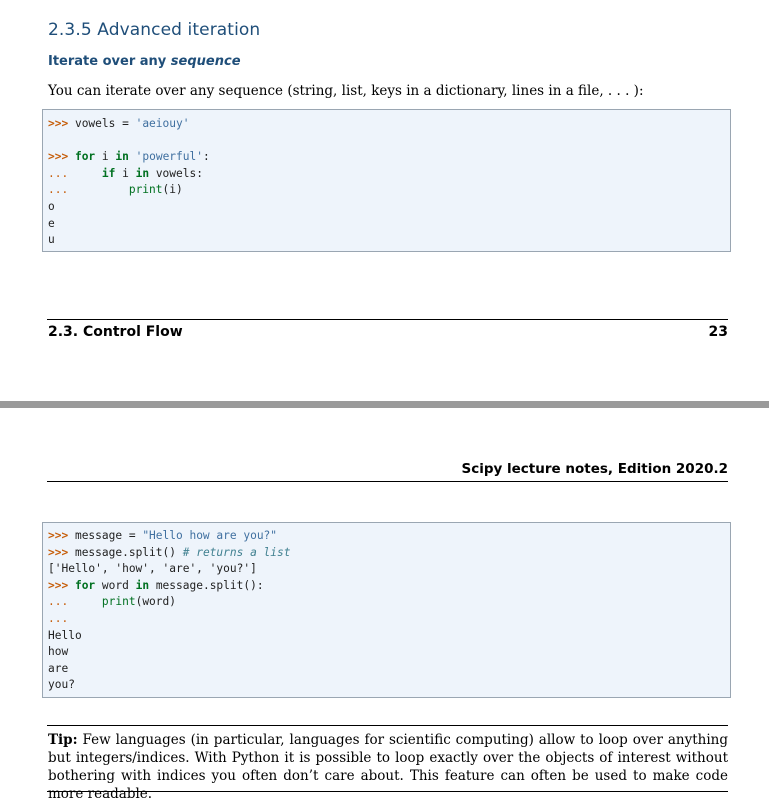  I want to click on code-token: "Hello how are you?", so click(210, 535).